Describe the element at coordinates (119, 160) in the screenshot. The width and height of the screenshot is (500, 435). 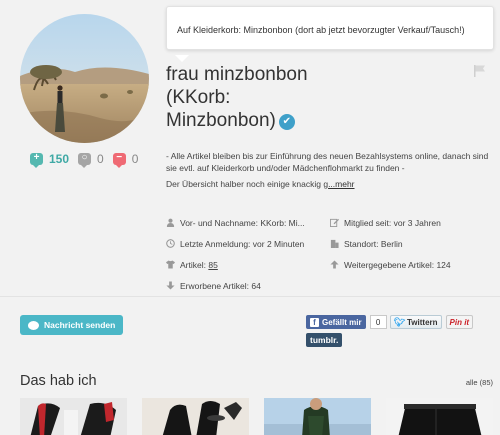
I see `minus-icon: −` at that location.